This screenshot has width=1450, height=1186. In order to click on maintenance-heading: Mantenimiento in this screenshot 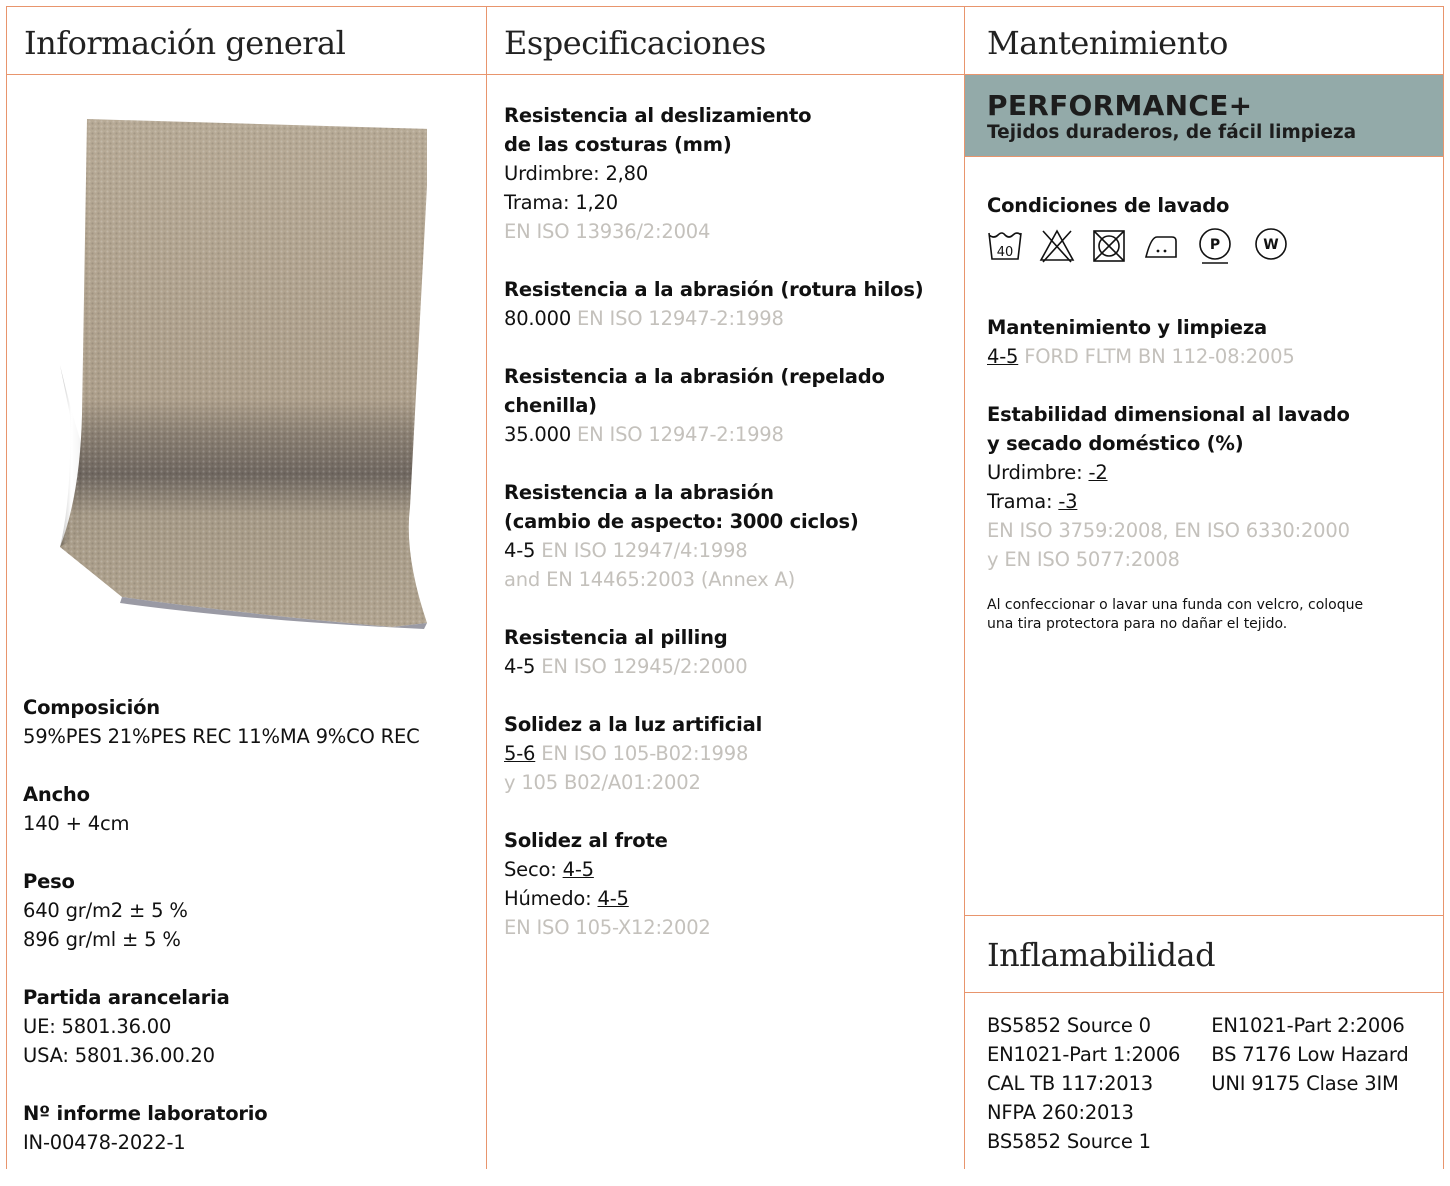, I will do `click(1204, 41)`.